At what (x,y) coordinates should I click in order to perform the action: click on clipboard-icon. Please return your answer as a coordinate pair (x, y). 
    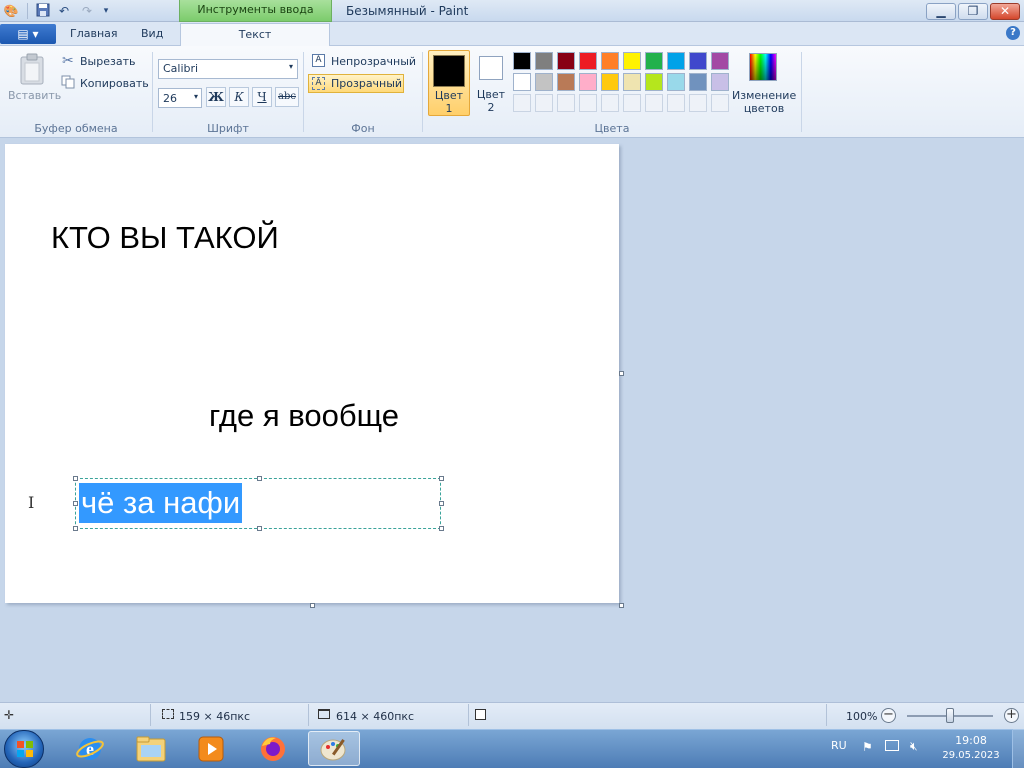
    Looking at the image, I should click on (32, 70).